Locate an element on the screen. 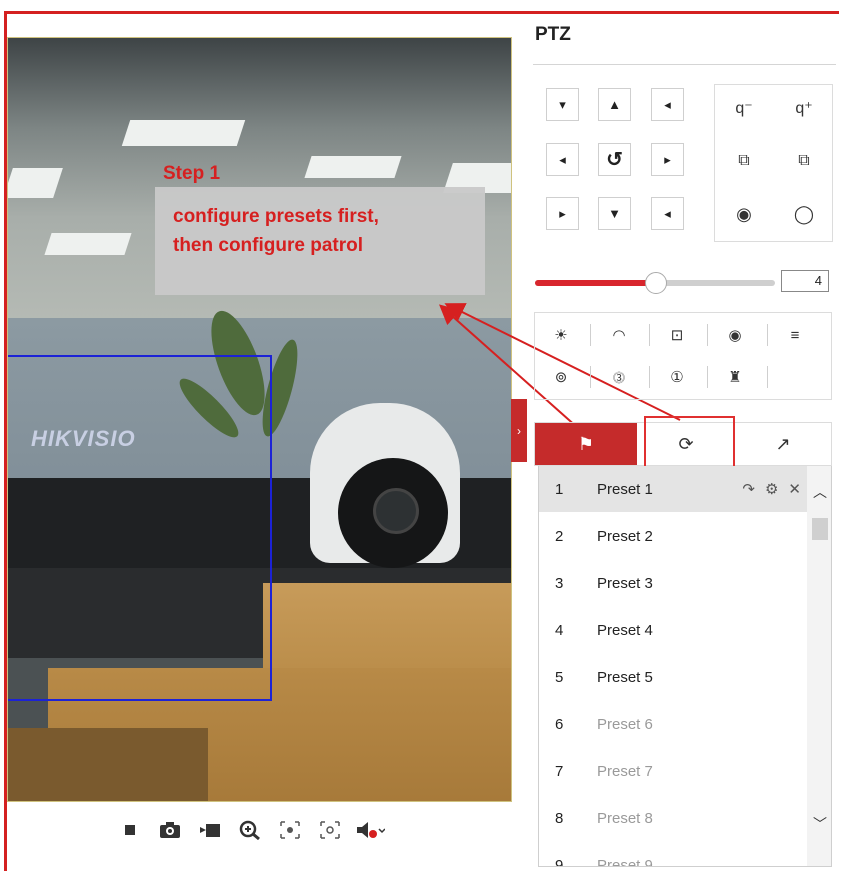  wiper-icon: ◠ is located at coordinates (619, 335).